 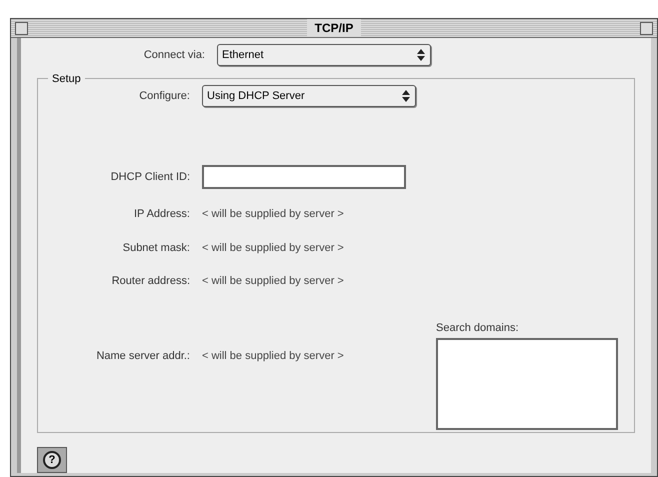 What do you see at coordinates (52, 460) in the screenshot?
I see `help-button: ?` at bounding box center [52, 460].